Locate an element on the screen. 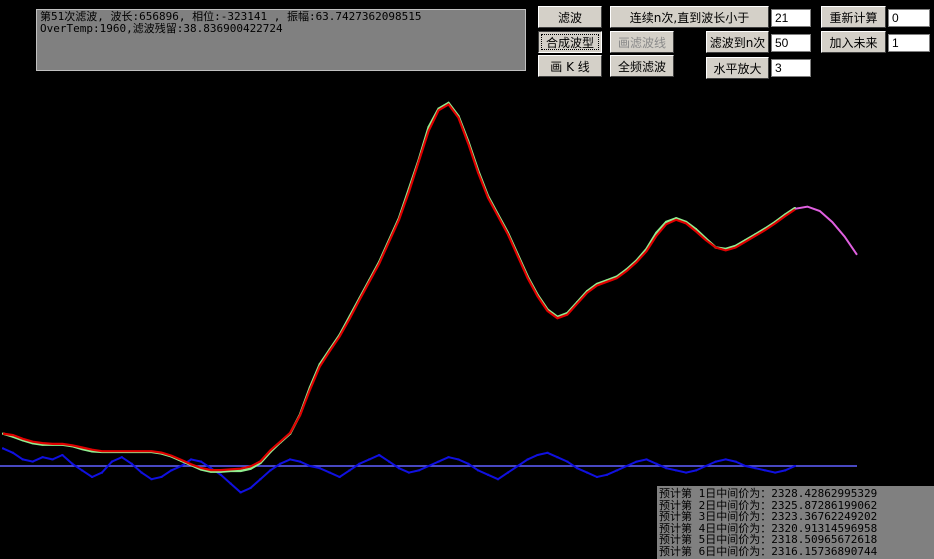 This screenshot has width=934, height=559. filter-n-input: 50 is located at coordinates (791, 43).